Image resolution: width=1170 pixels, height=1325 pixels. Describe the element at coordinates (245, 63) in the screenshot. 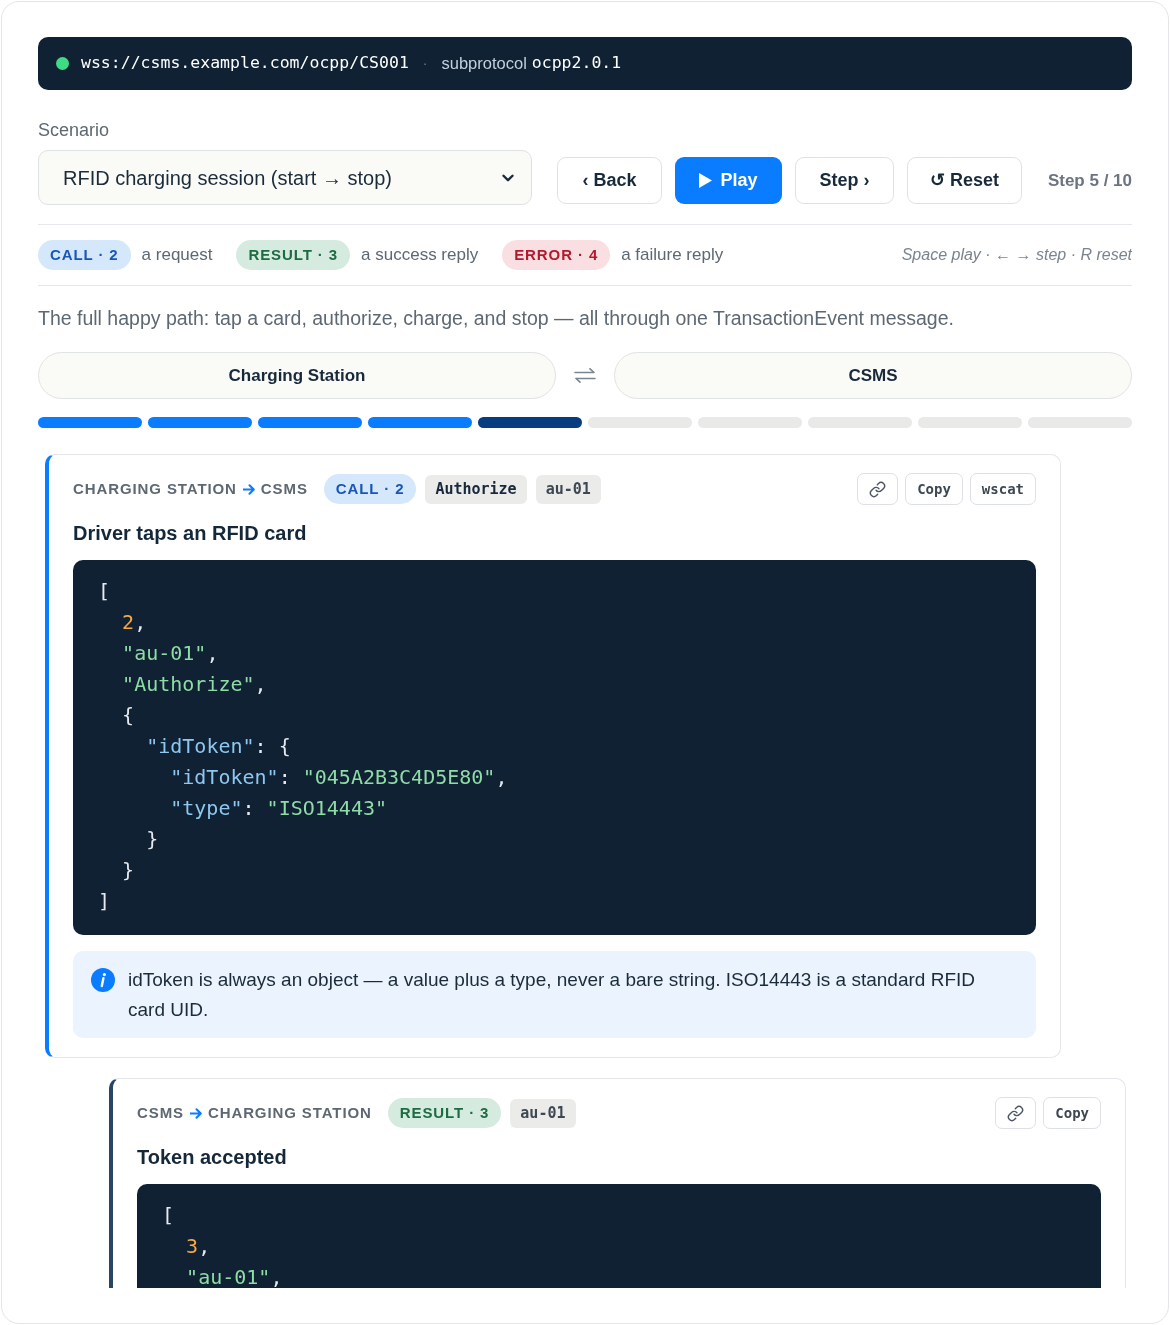

I see `url-text: wss://csms.example.com/ocpp/CS001` at that location.